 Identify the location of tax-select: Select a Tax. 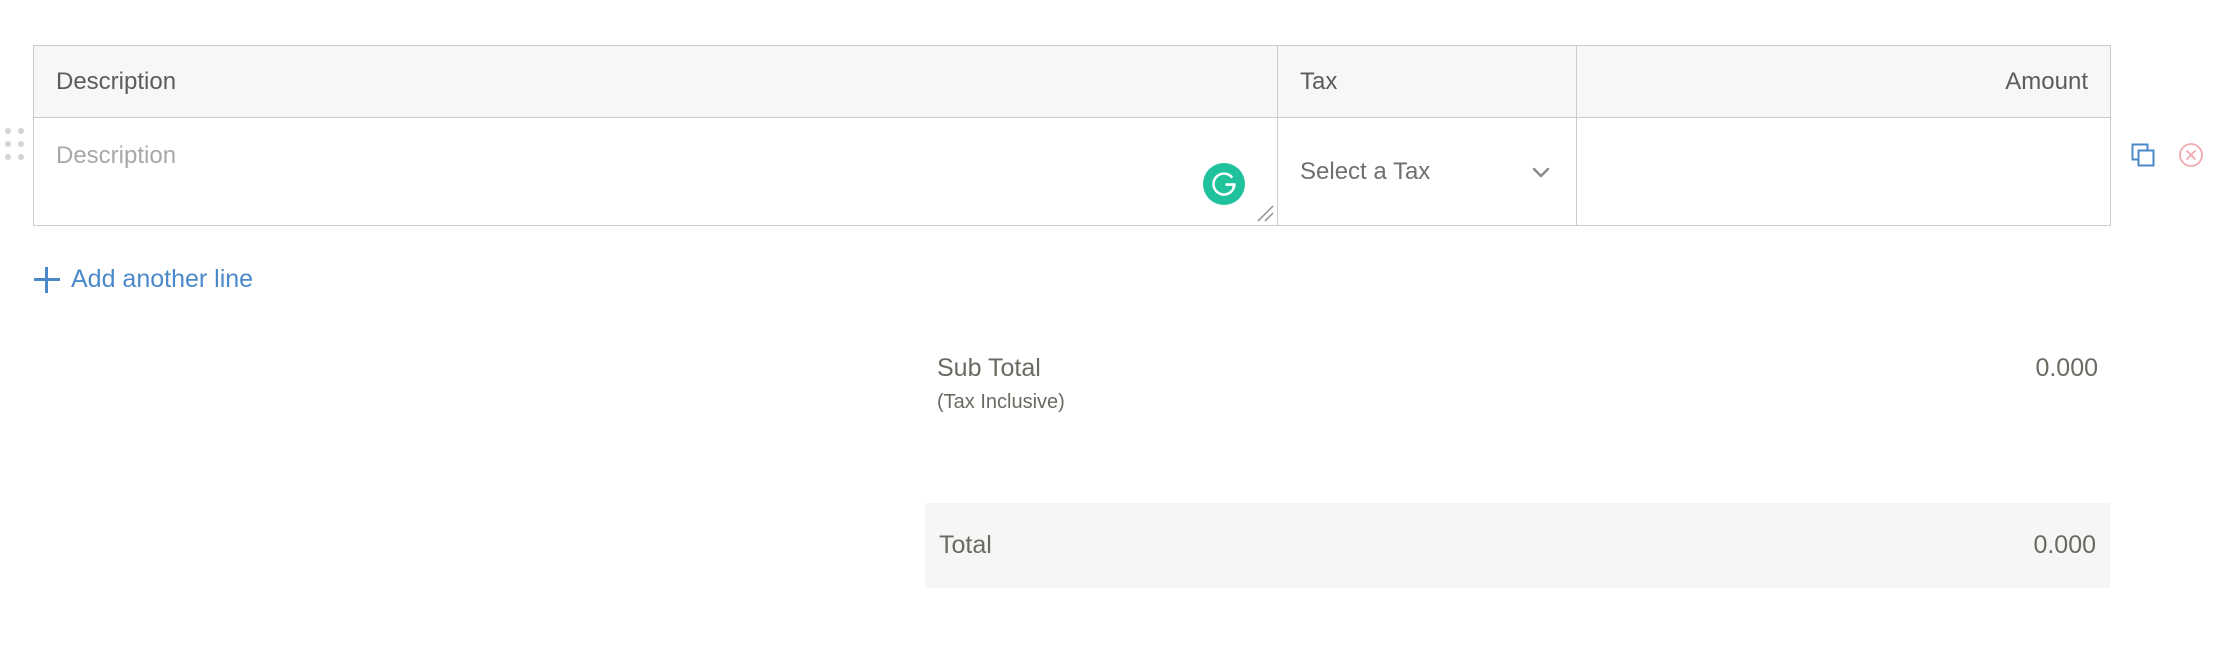
(1427, 171).